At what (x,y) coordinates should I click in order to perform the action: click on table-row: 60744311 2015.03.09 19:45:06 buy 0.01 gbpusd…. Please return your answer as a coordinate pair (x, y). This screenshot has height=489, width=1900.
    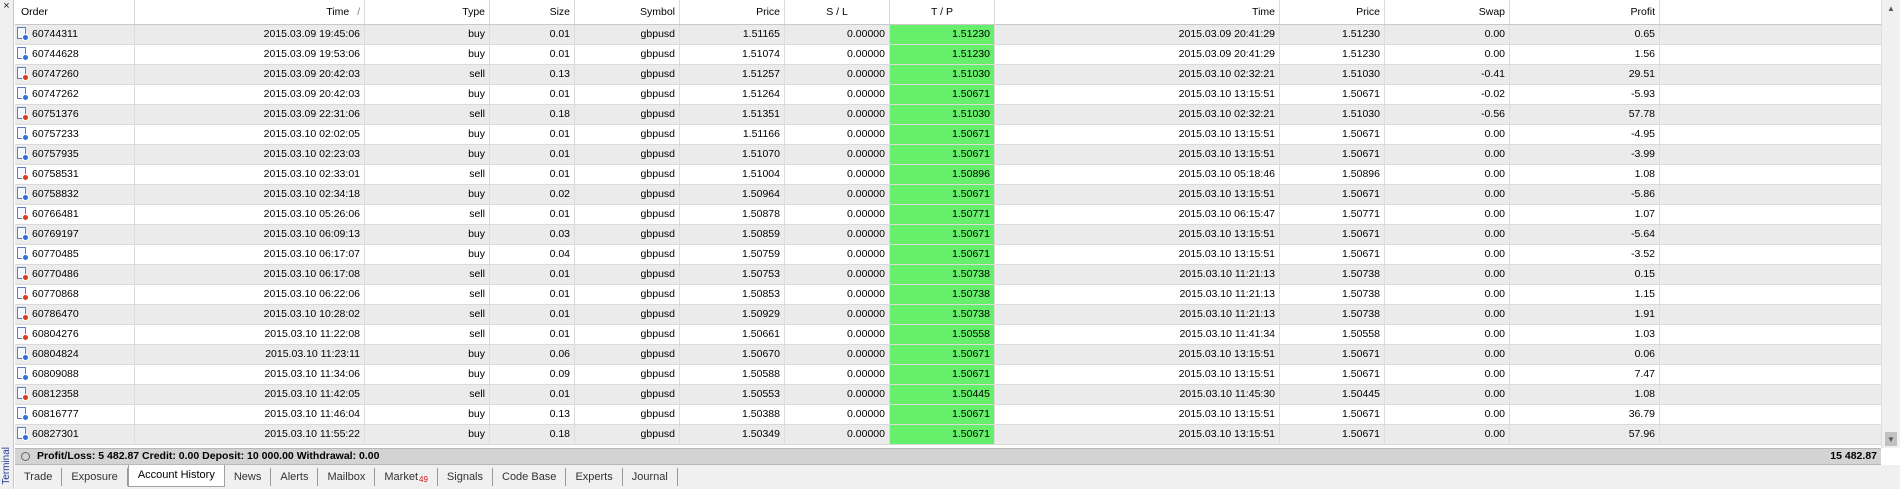
    Looking at the image, I should click on (948, 35).